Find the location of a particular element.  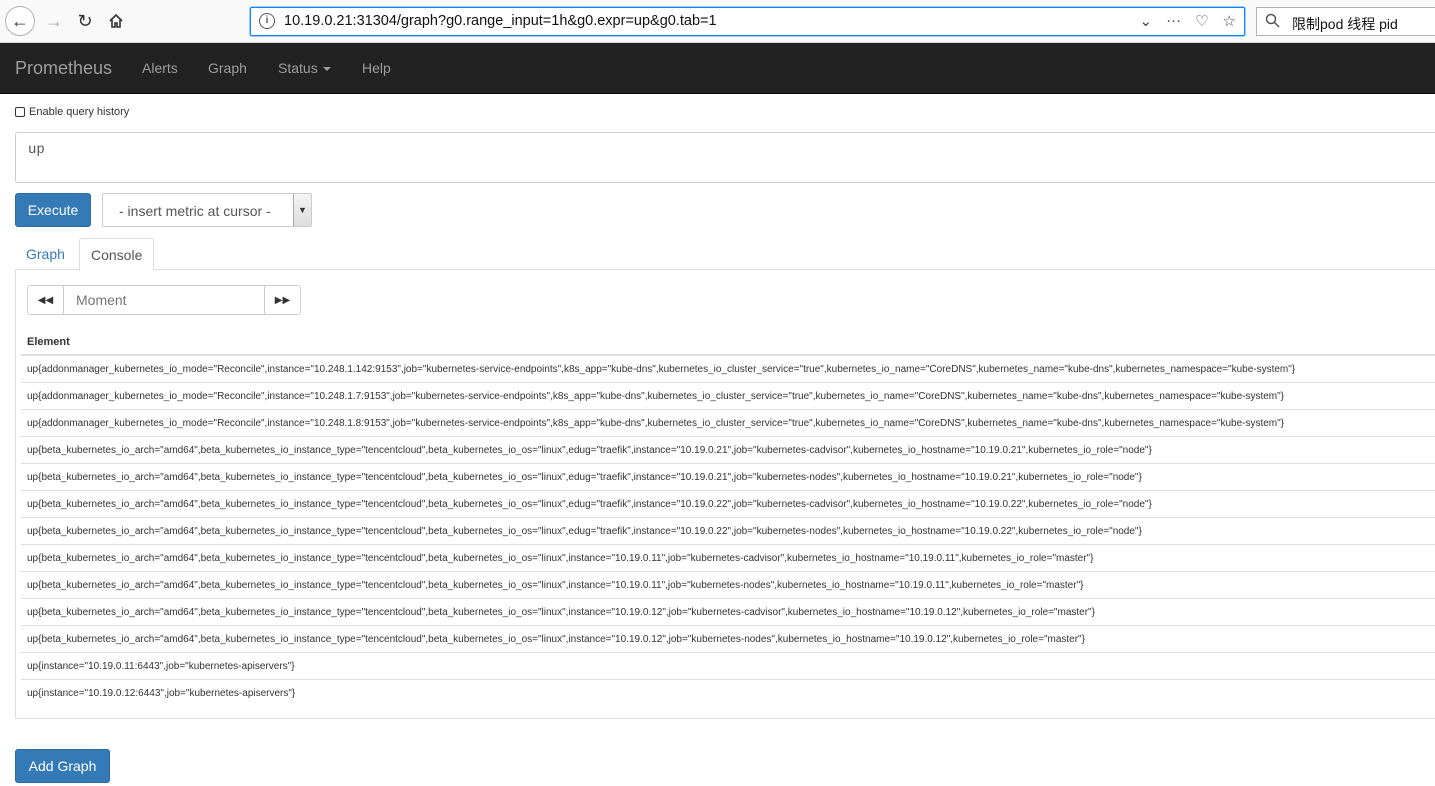

search-text: 限制pod 线程 pid is located at coordinates (1345, 24).